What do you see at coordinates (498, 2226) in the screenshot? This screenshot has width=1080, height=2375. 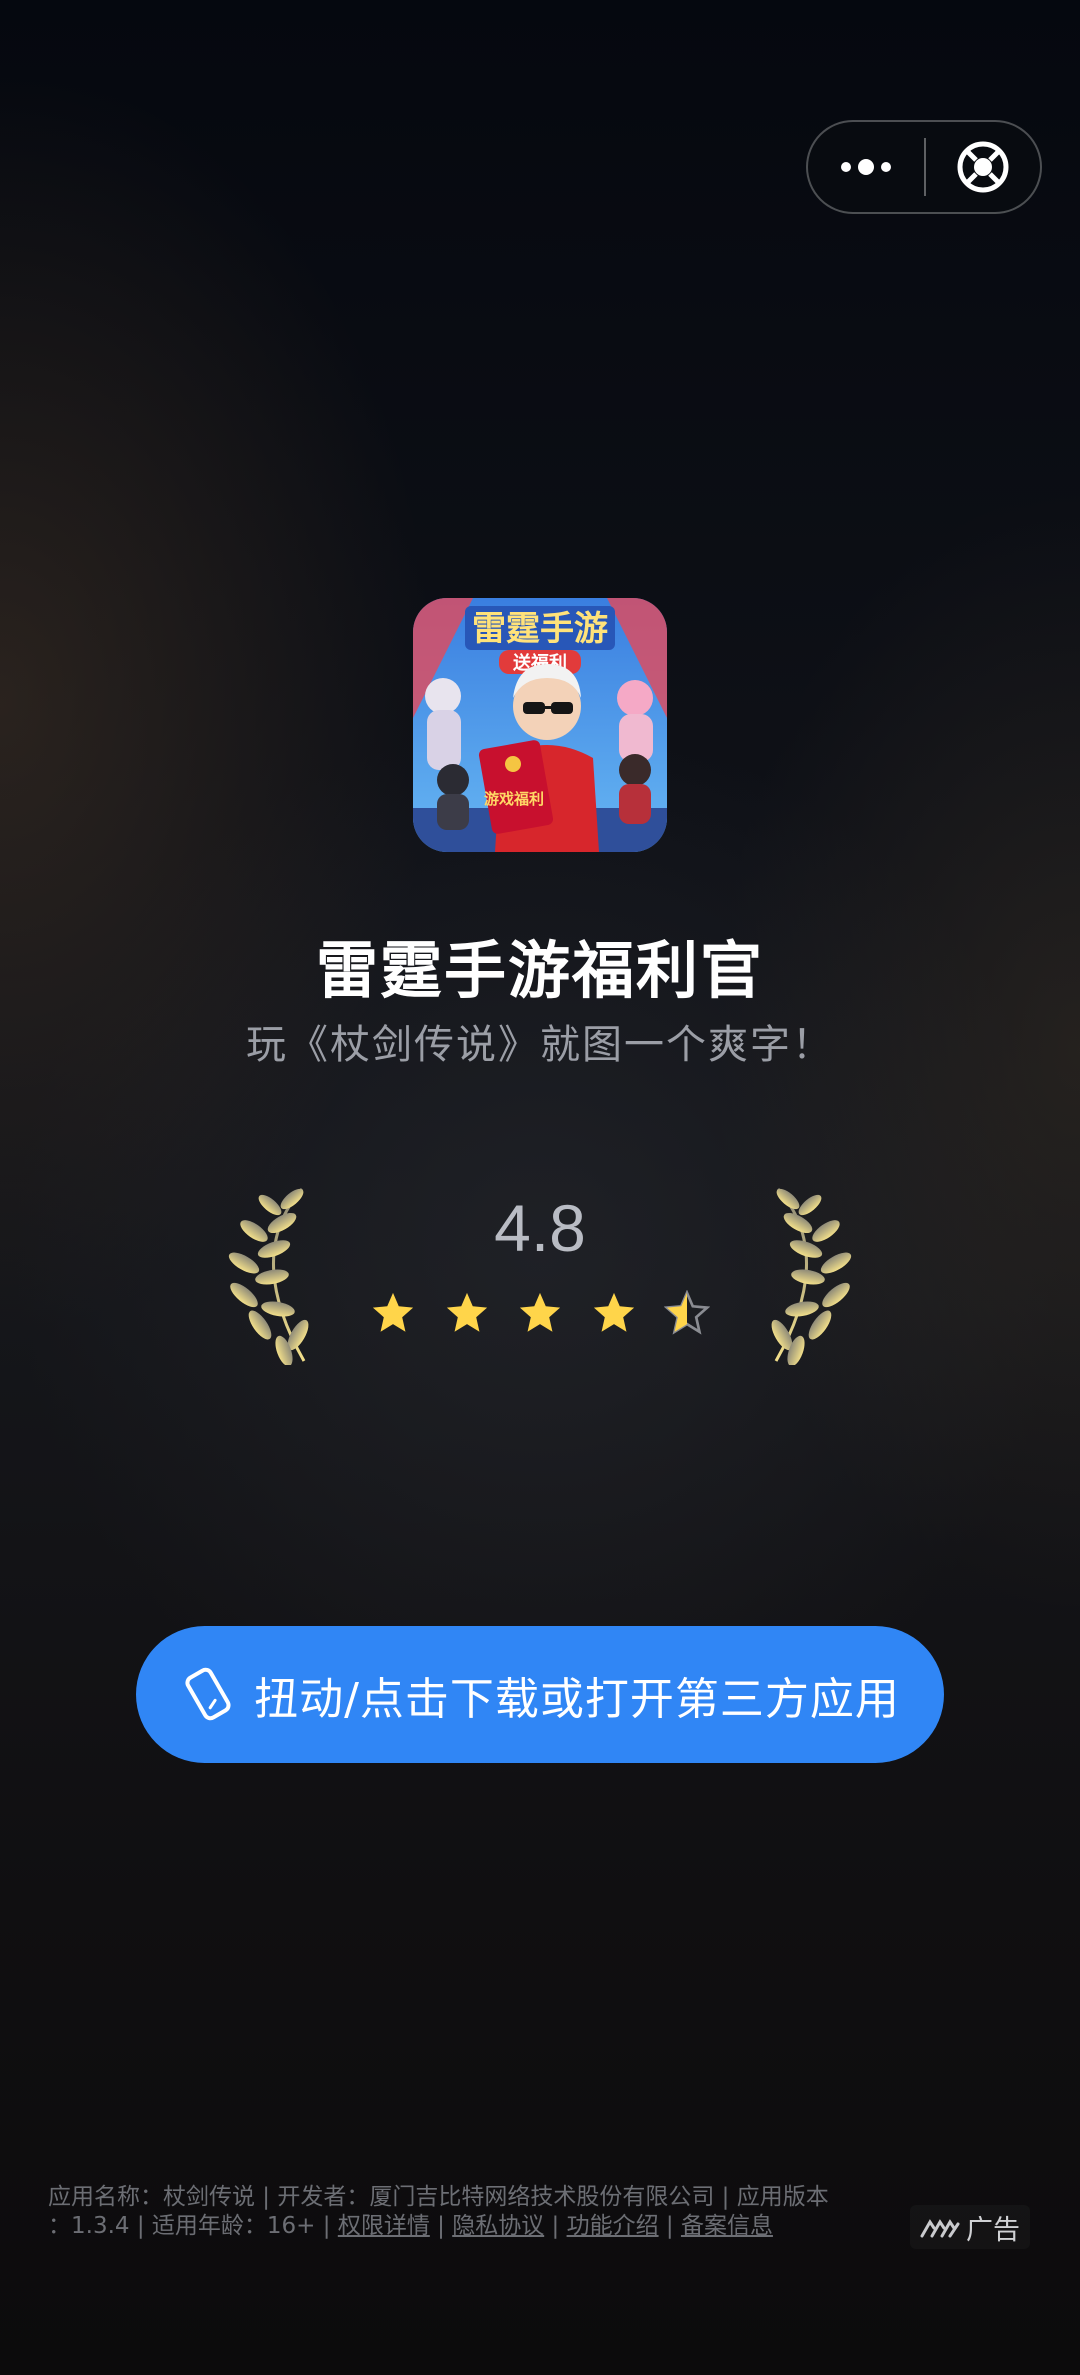 I see `privacy-link: 隐私协议` at bounding box center [498, 2226].